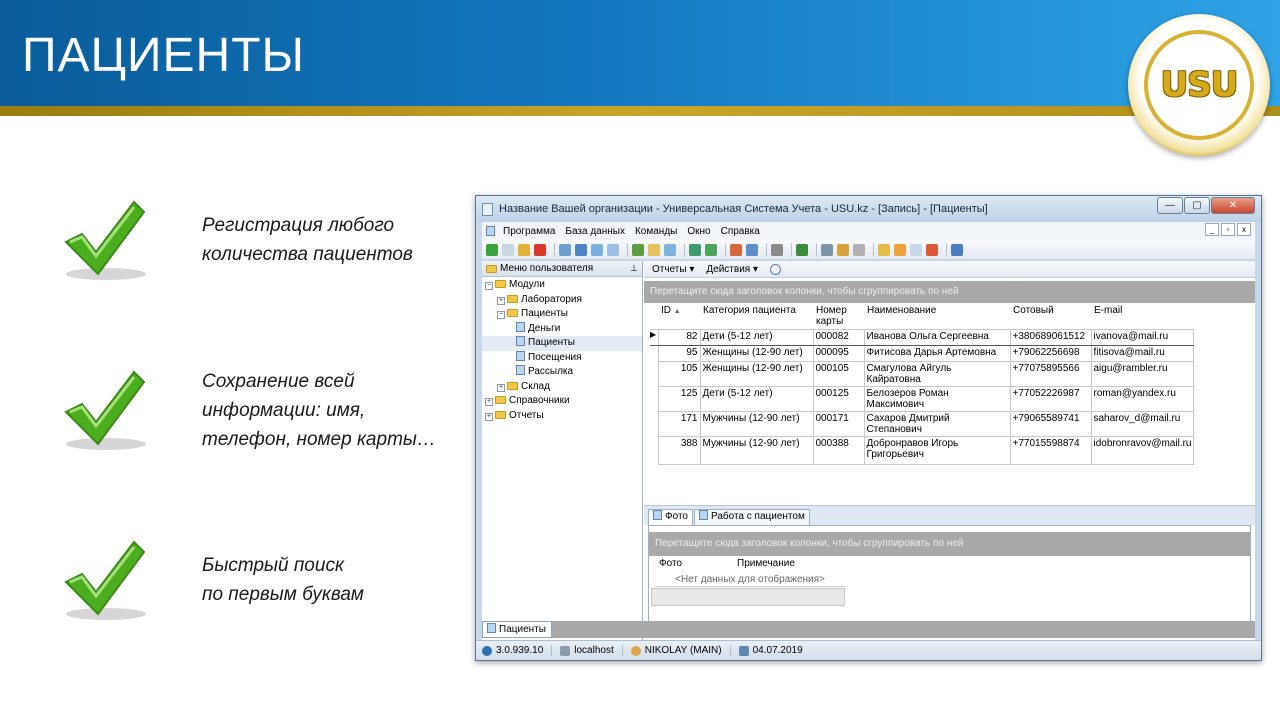 The height and width of the screenshot is (720, 1280). I want to click on tree-item: + Склад, so click(562, 387).